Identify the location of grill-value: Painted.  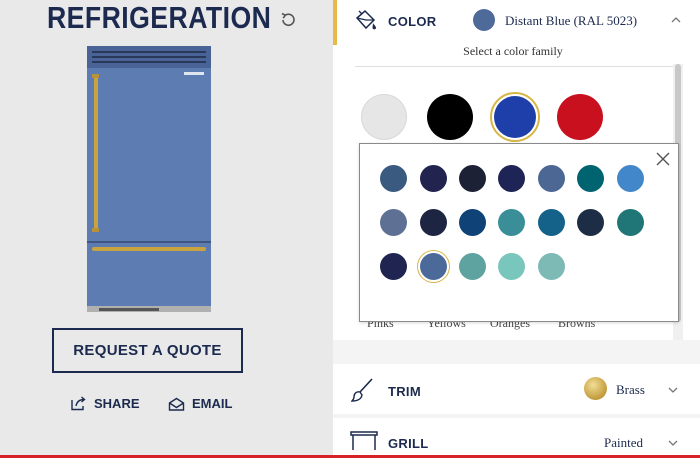
(623, 442).